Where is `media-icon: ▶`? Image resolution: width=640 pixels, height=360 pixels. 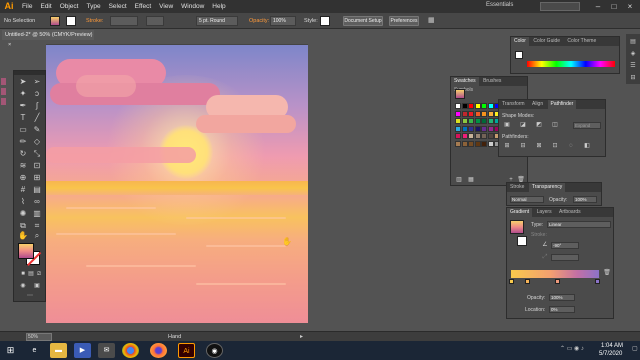 media-icon: ▶ is located at coordinates (82, 350).